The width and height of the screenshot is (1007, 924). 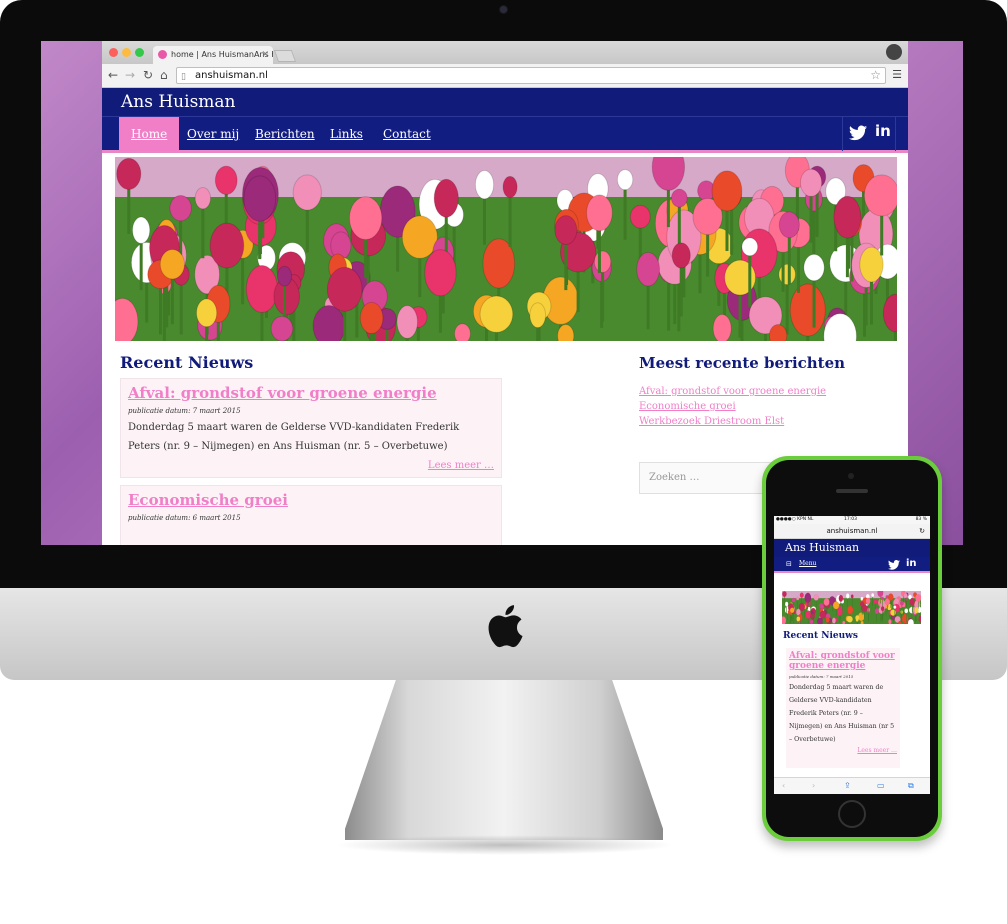 I want to click on new-tab-button, so click(x=285, y=56).